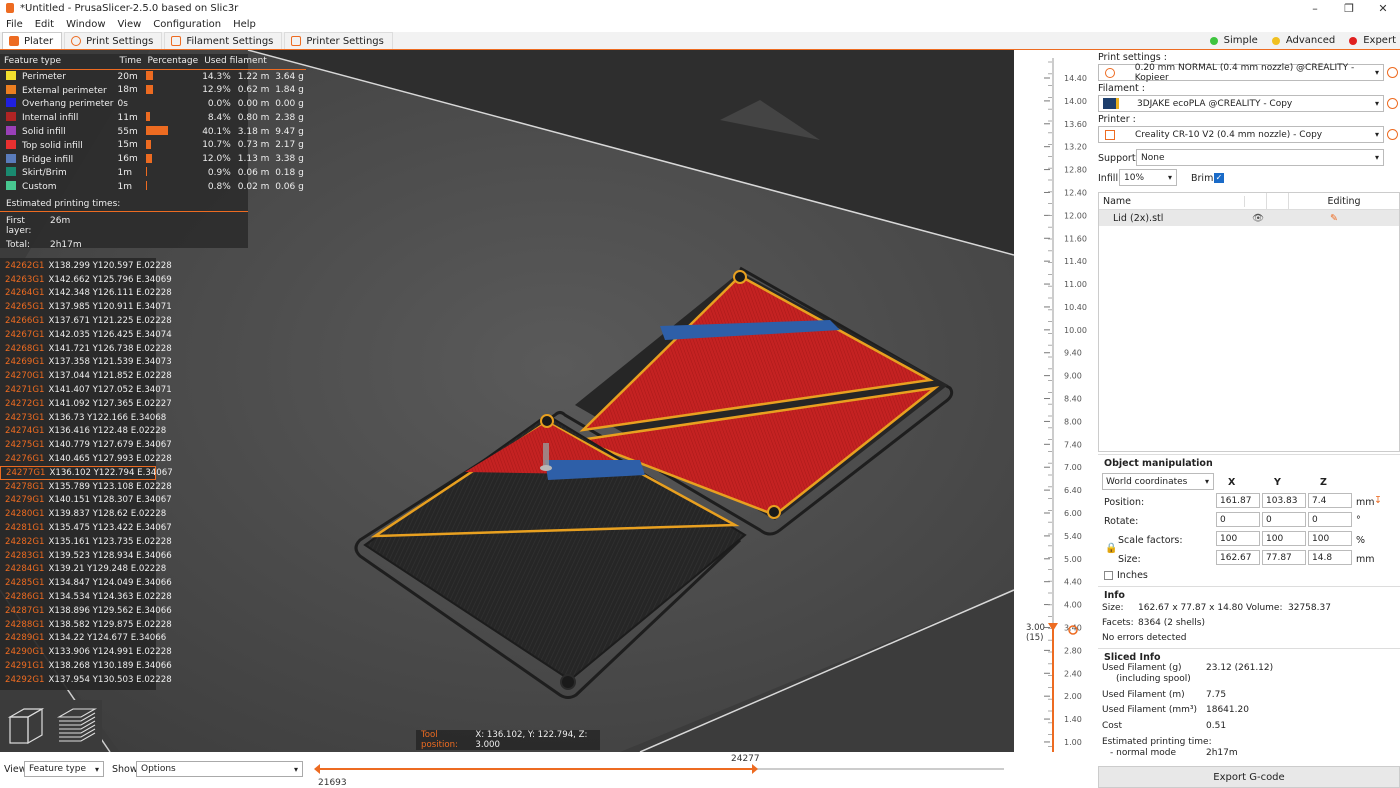 This screenshot has width=1400, height=788. Describe the element at coordinates (113, 40) in the screenshot. I see `tab-print-settings: Print Settings` at that location.